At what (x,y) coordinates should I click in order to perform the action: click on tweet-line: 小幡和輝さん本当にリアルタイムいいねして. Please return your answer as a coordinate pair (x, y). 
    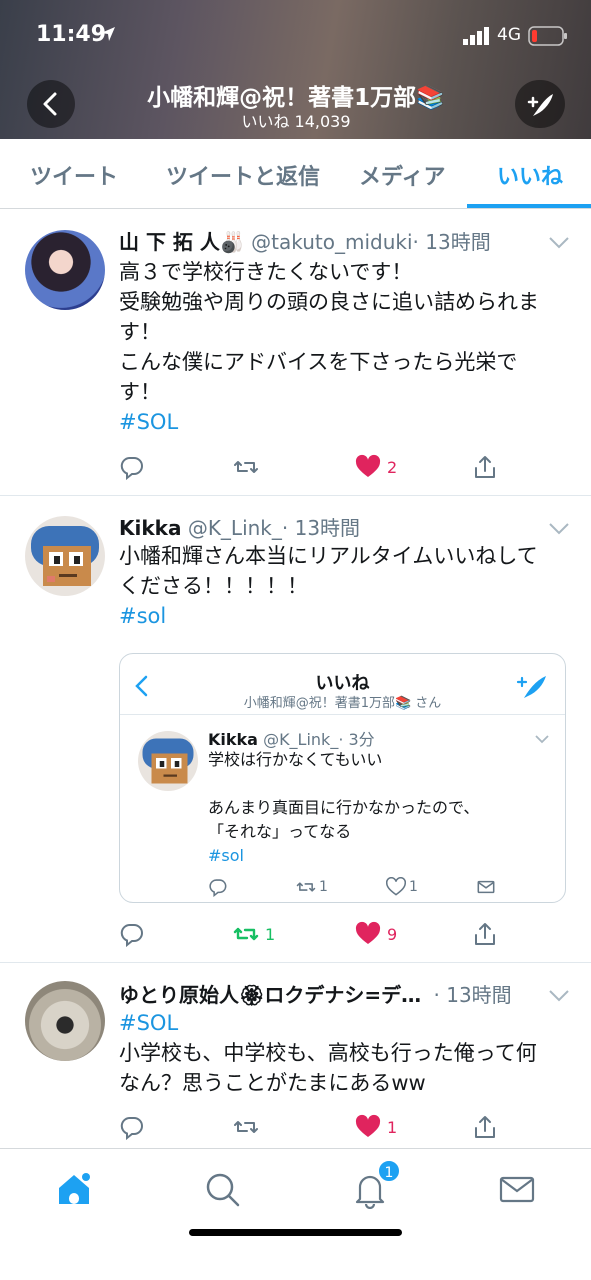
    Looking at the image, I should click on (328, 556).